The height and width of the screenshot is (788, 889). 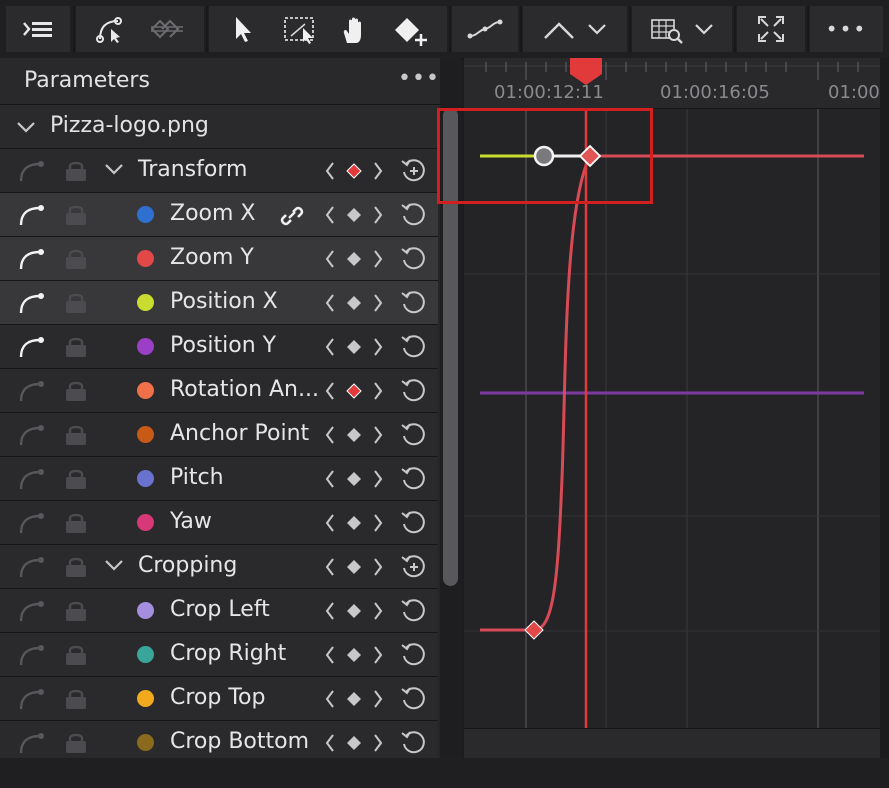 I want to click on timeline-ruler: 01:00:12:11 01:00:16:05 01:00, so click(x=672, y=83).